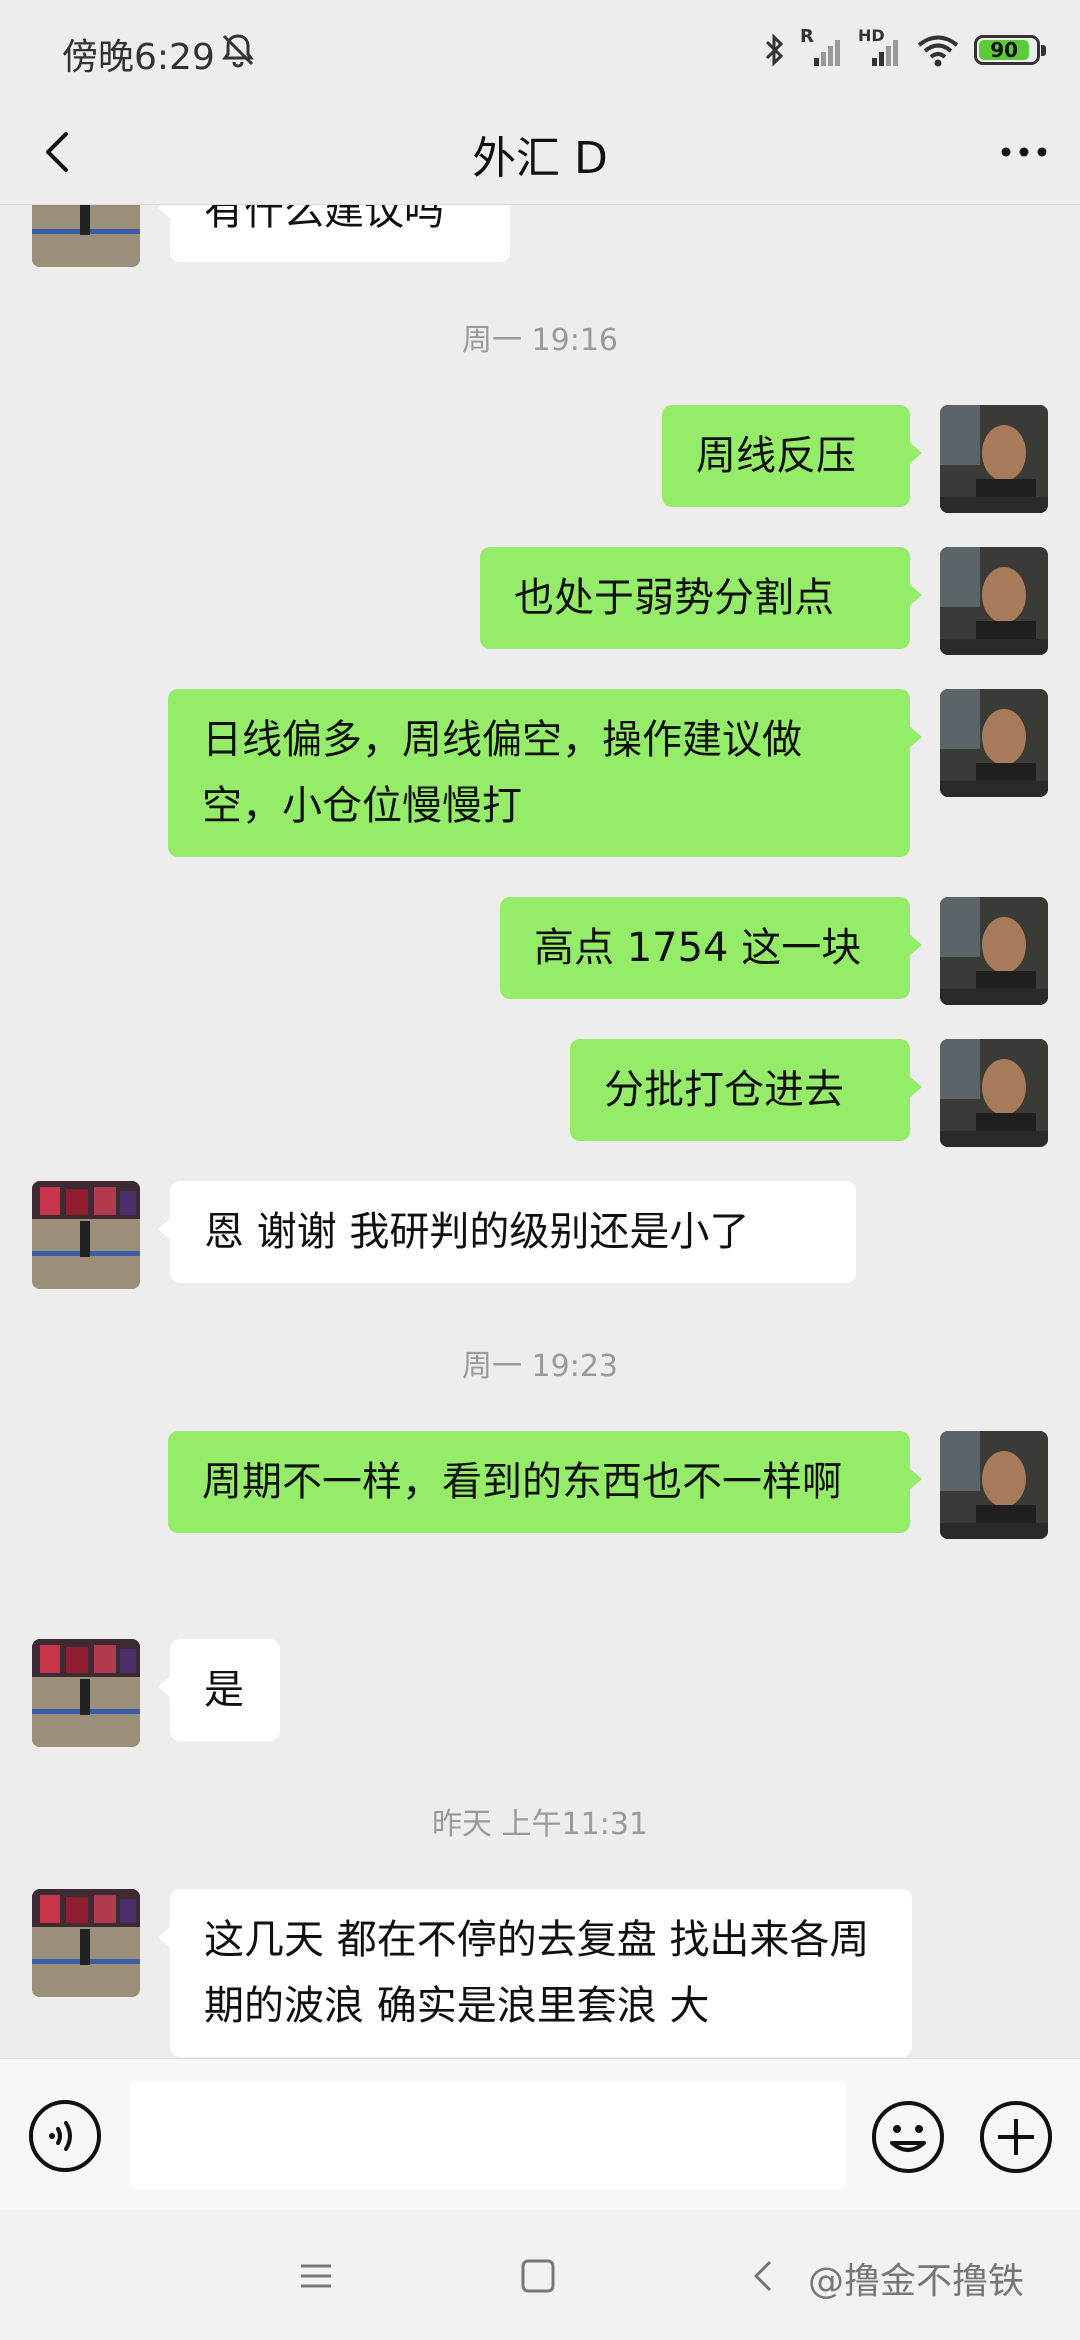  I want to click on battery-indicator: 90, so click(1010, 50).